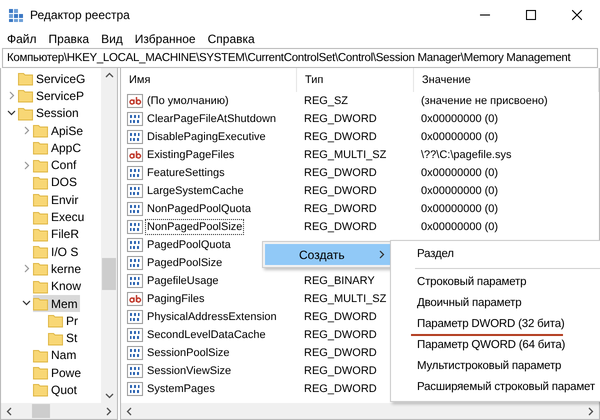 The width and height of the screenshot is (600, 420). I want to click on tree-item: I/O S, so click(56, 251).